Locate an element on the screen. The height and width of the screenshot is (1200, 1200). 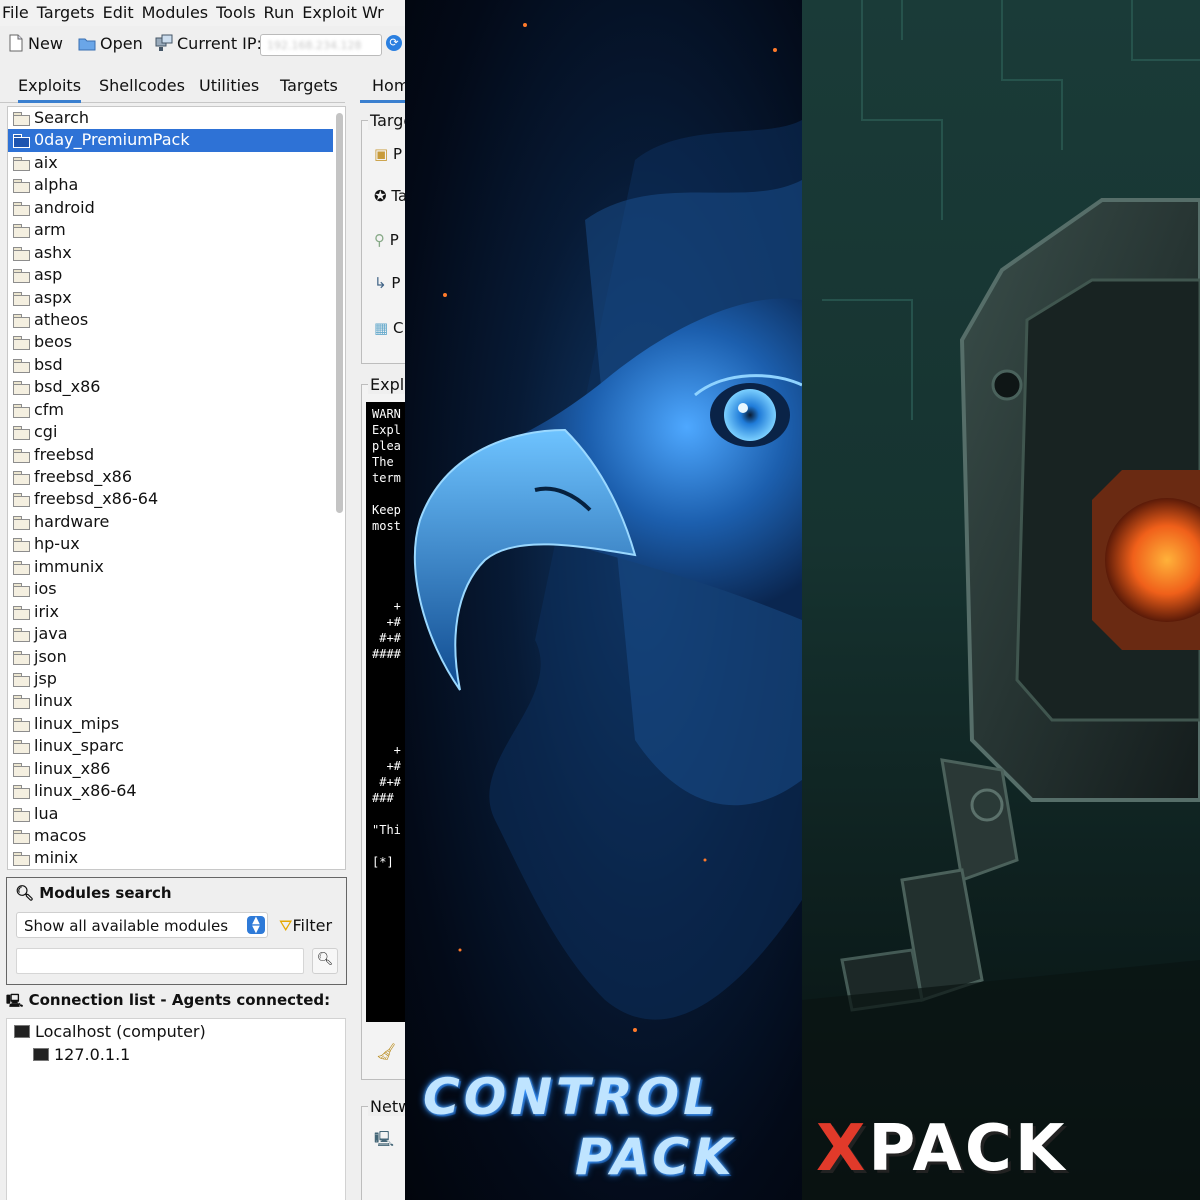
tree-item-linux-sparc: linux_sparc is located at coordinates (176, 746).